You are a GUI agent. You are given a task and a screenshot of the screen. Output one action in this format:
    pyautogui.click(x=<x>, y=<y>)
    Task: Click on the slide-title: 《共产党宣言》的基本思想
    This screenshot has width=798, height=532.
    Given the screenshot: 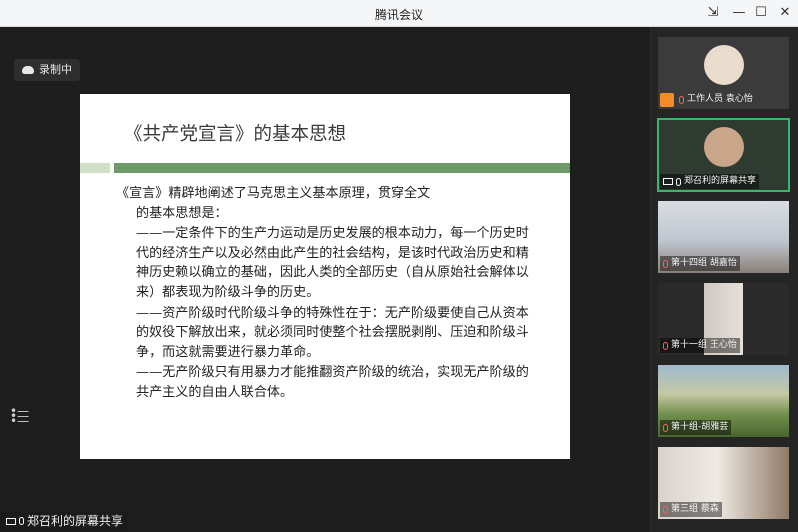 What is the action you would take?
    pyautogui.click(x=235, y=134)
    